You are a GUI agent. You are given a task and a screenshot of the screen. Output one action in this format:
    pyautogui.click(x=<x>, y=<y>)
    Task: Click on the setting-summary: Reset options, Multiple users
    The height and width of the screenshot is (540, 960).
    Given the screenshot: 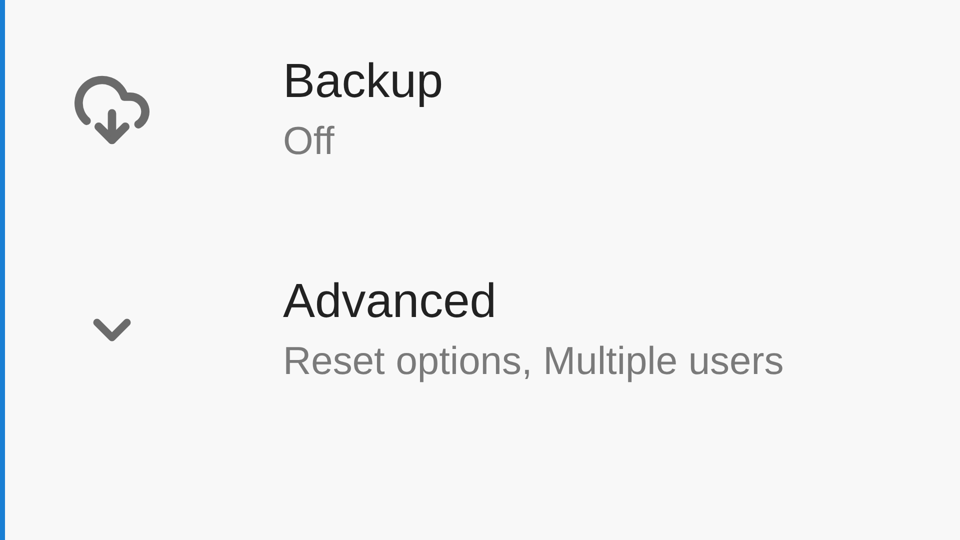 What is the action you would take?
    pyautogui.click(x=533, y=362)
    